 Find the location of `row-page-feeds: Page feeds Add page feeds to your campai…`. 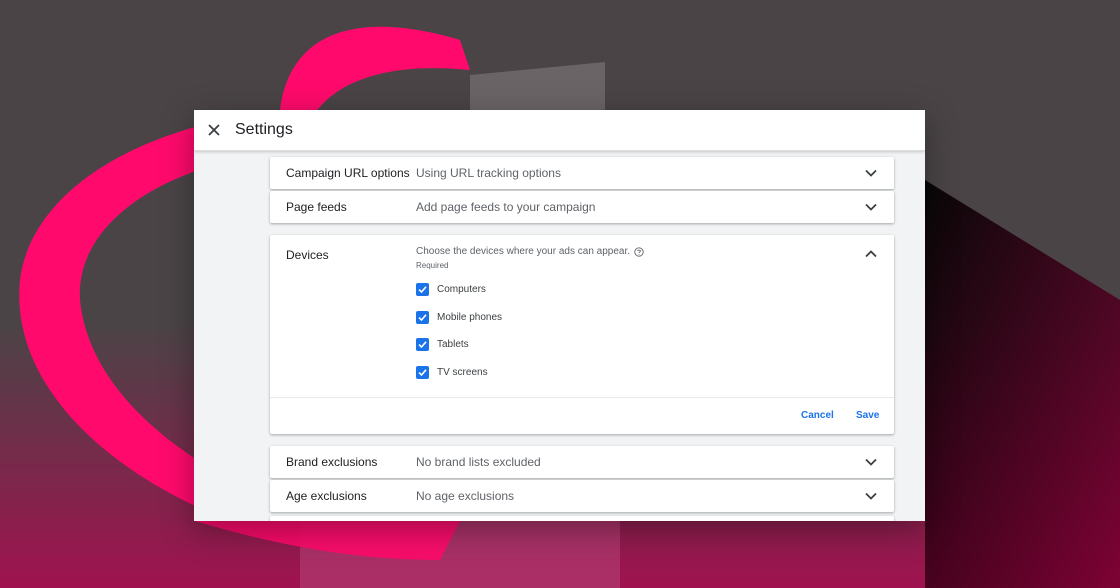

row-page-feeds: Page feeds Add page feeds to your campai… is located at coordinates (582, 207).